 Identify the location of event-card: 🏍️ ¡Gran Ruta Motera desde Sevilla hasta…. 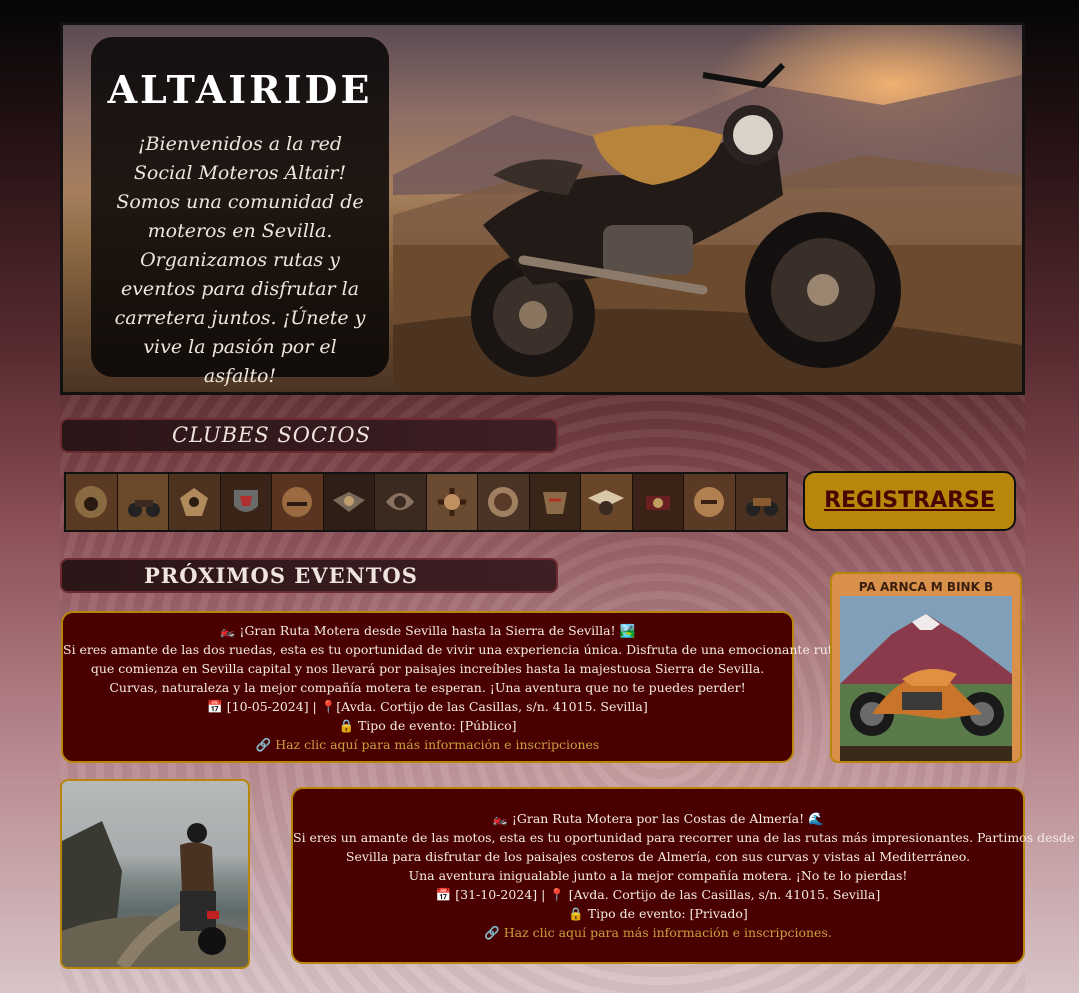
(451, 687).